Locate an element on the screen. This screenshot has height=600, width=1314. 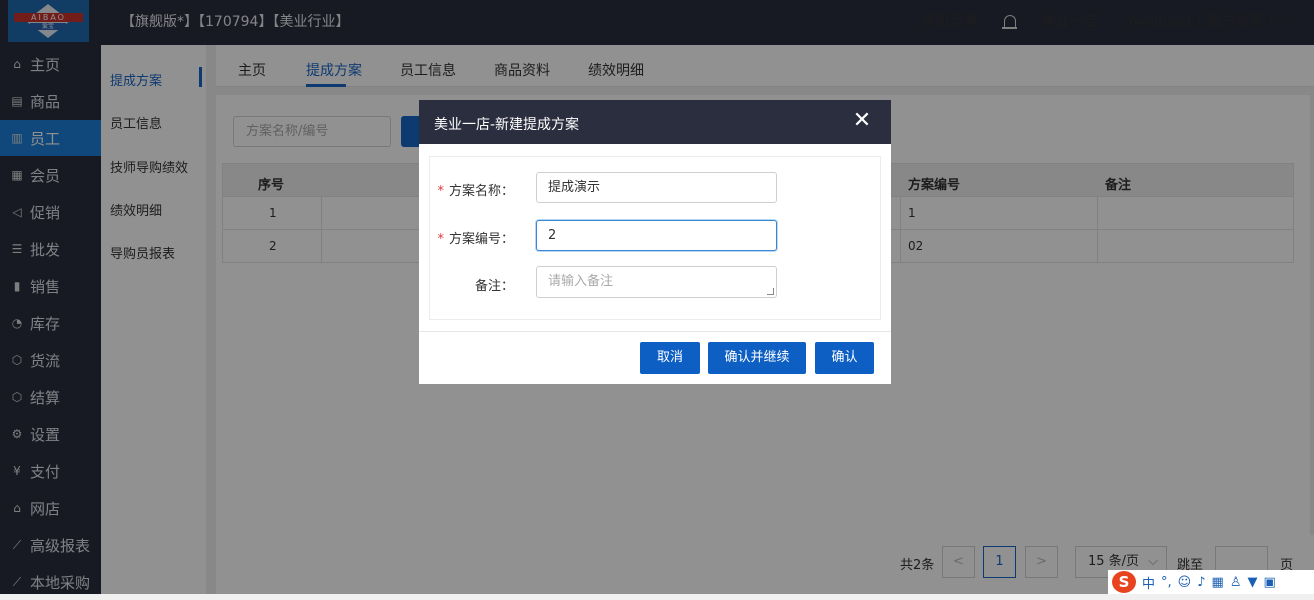
sogou-logo-icon: S is located at coordinates (1124, 582).